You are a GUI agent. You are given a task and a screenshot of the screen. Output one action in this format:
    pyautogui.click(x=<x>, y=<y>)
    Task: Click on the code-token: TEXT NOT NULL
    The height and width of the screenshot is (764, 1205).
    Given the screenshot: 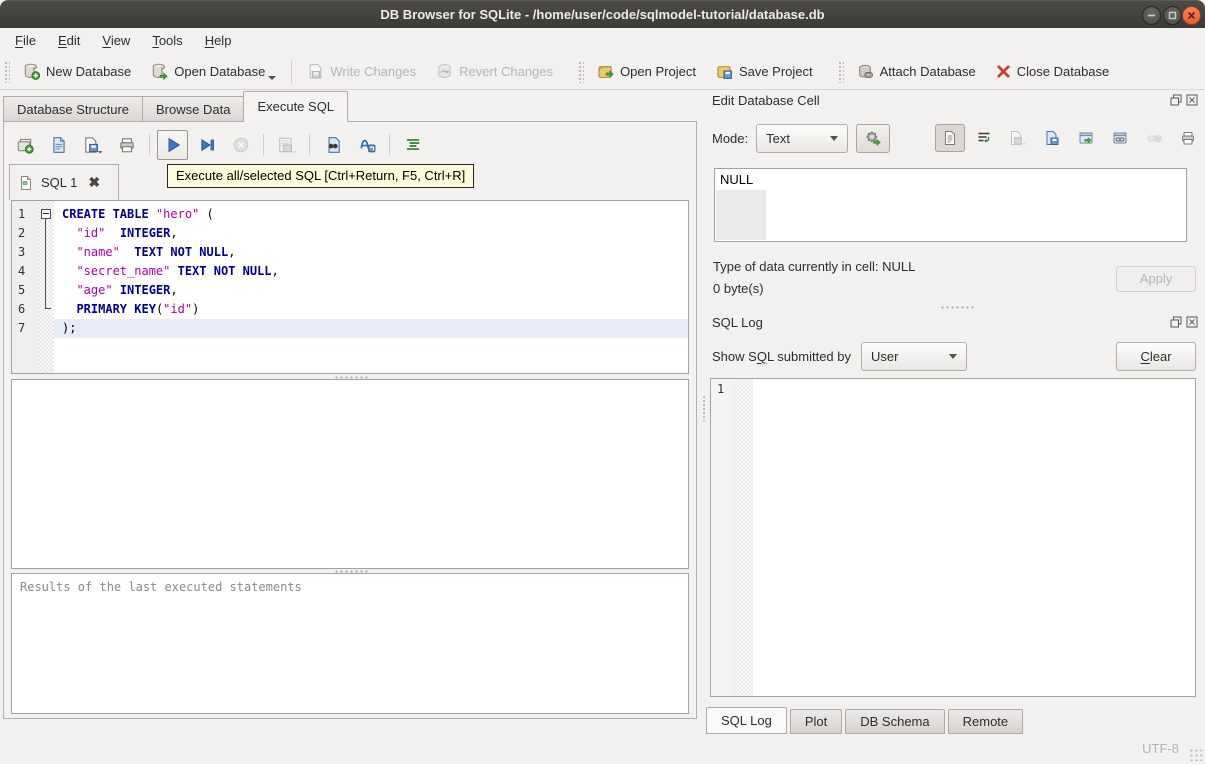 What is the action you would take?
    pyautogui.click(x=181, y=252)
    